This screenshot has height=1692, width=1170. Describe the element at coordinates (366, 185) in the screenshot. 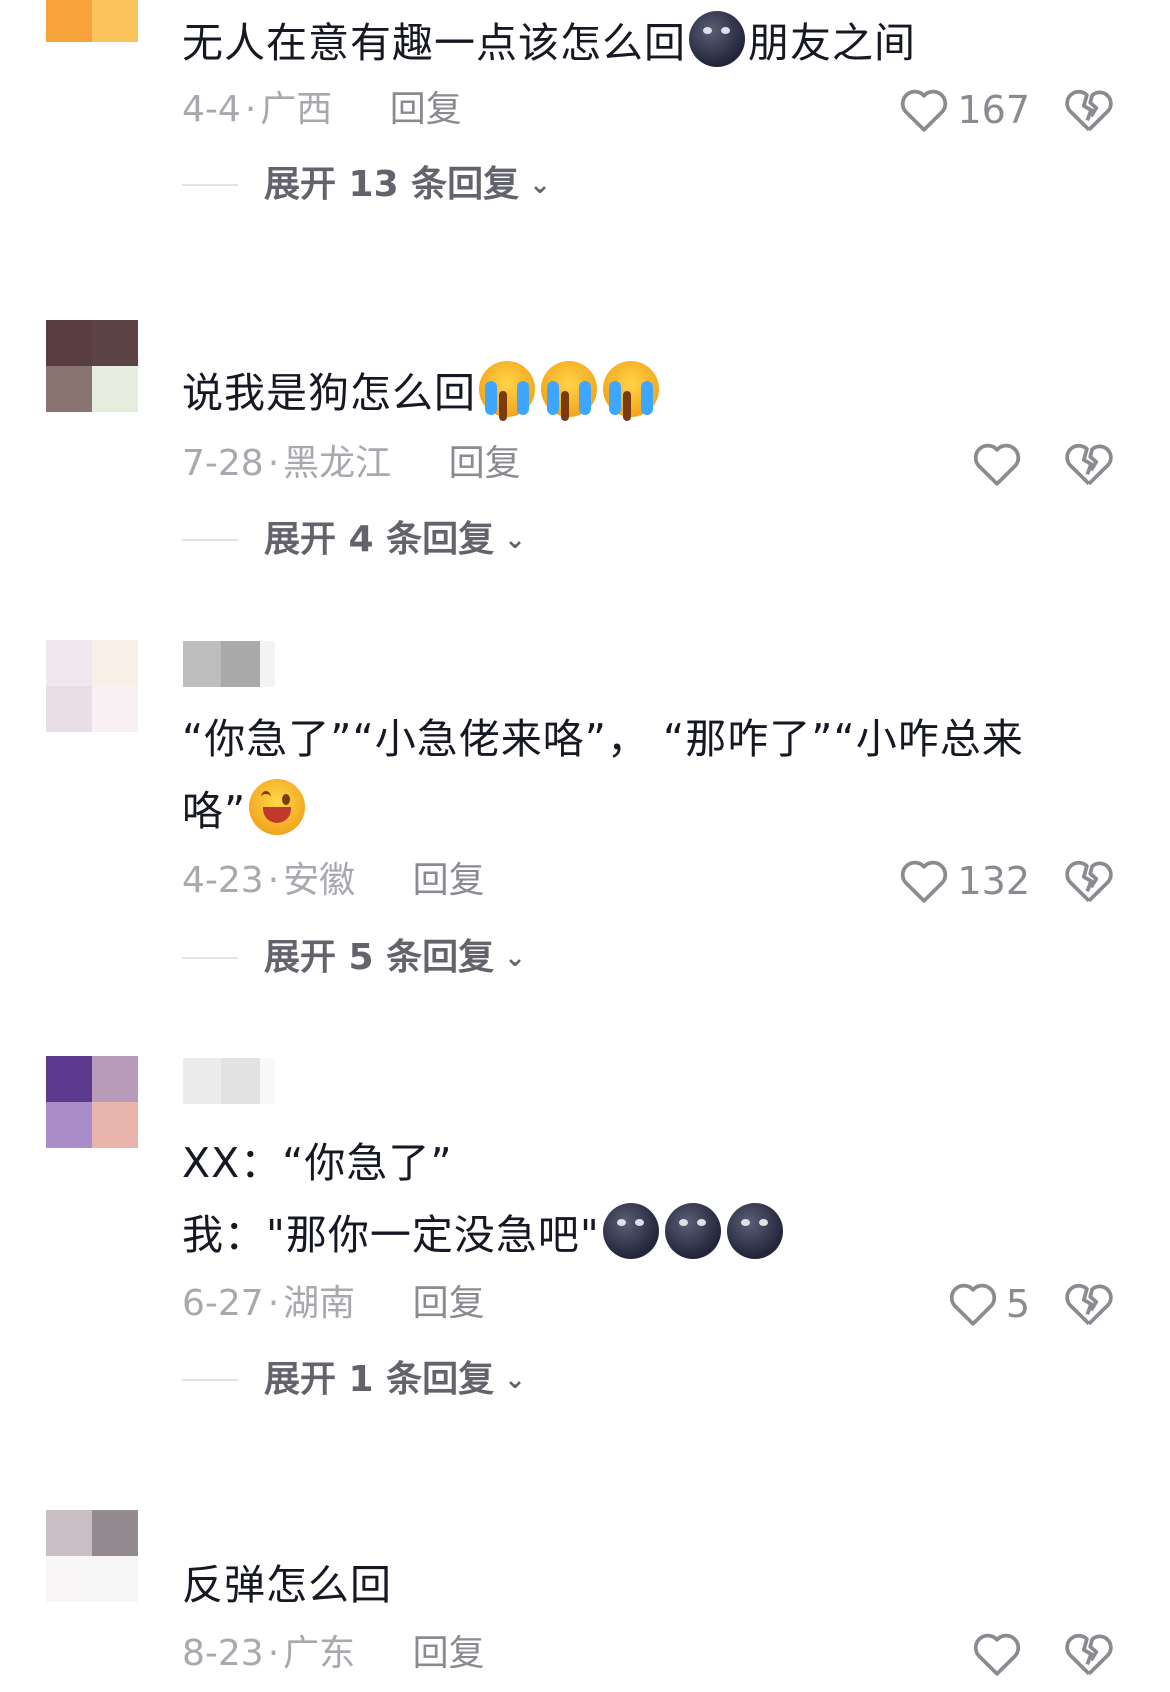

I see `expand-replies-button: 展开 13 条回复 ⌄` at that location.